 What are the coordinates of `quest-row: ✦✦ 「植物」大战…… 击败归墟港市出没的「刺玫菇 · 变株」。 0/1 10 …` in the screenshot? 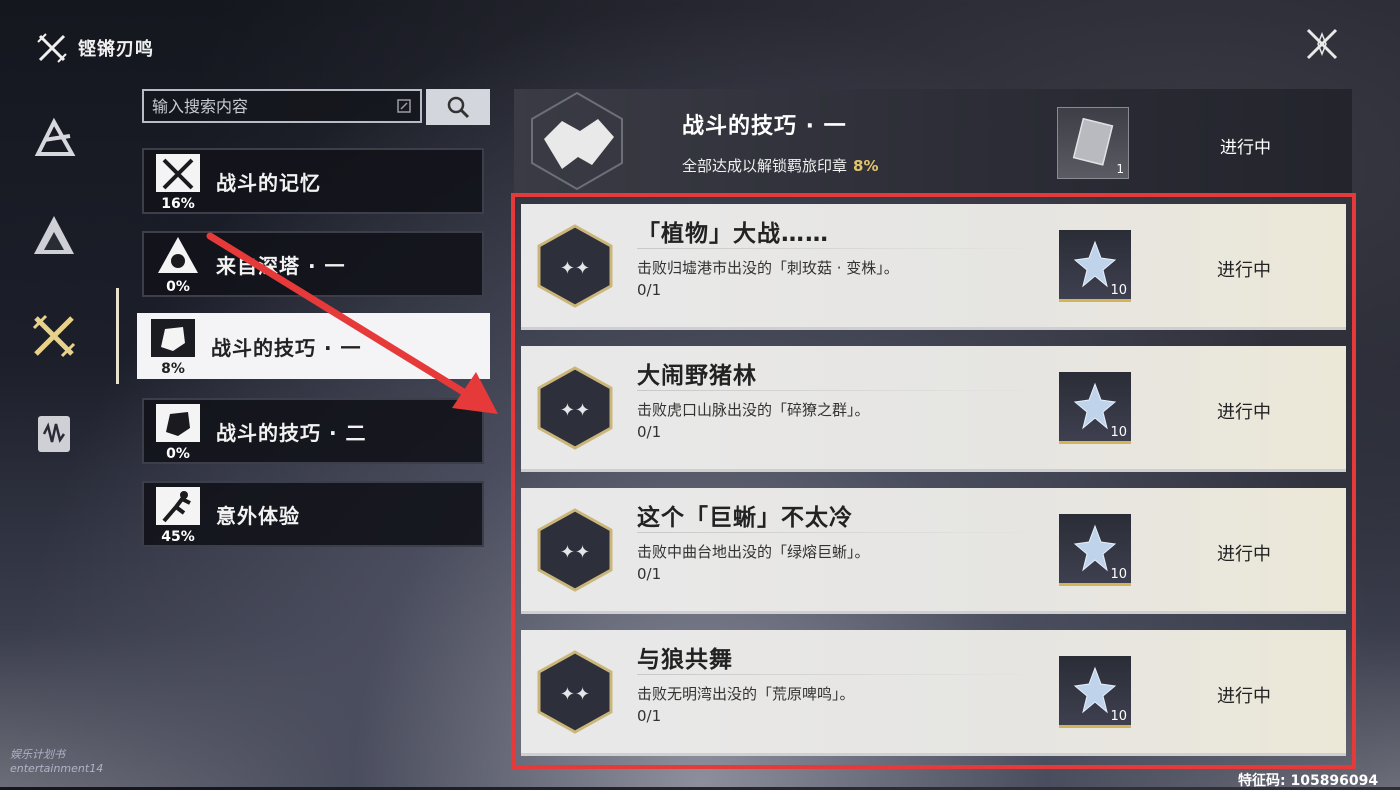 It's located at (933, 267).